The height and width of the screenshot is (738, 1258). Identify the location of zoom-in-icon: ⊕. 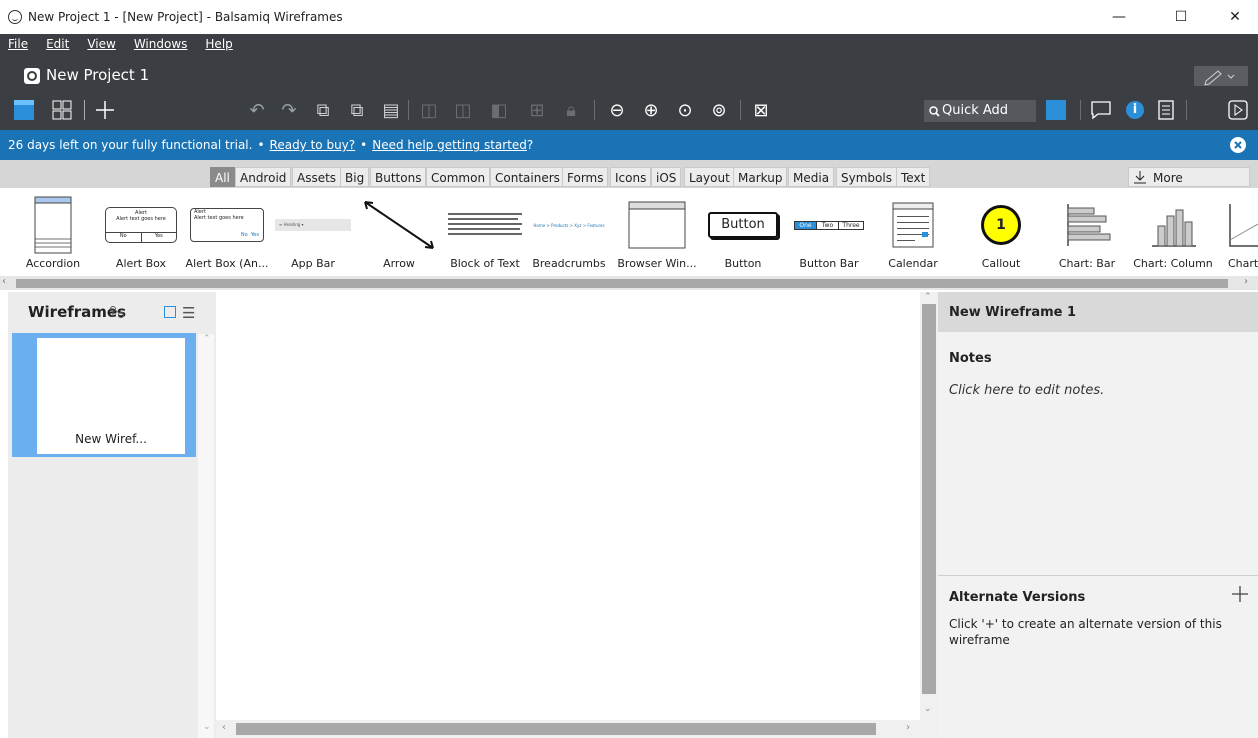
(651, 111).